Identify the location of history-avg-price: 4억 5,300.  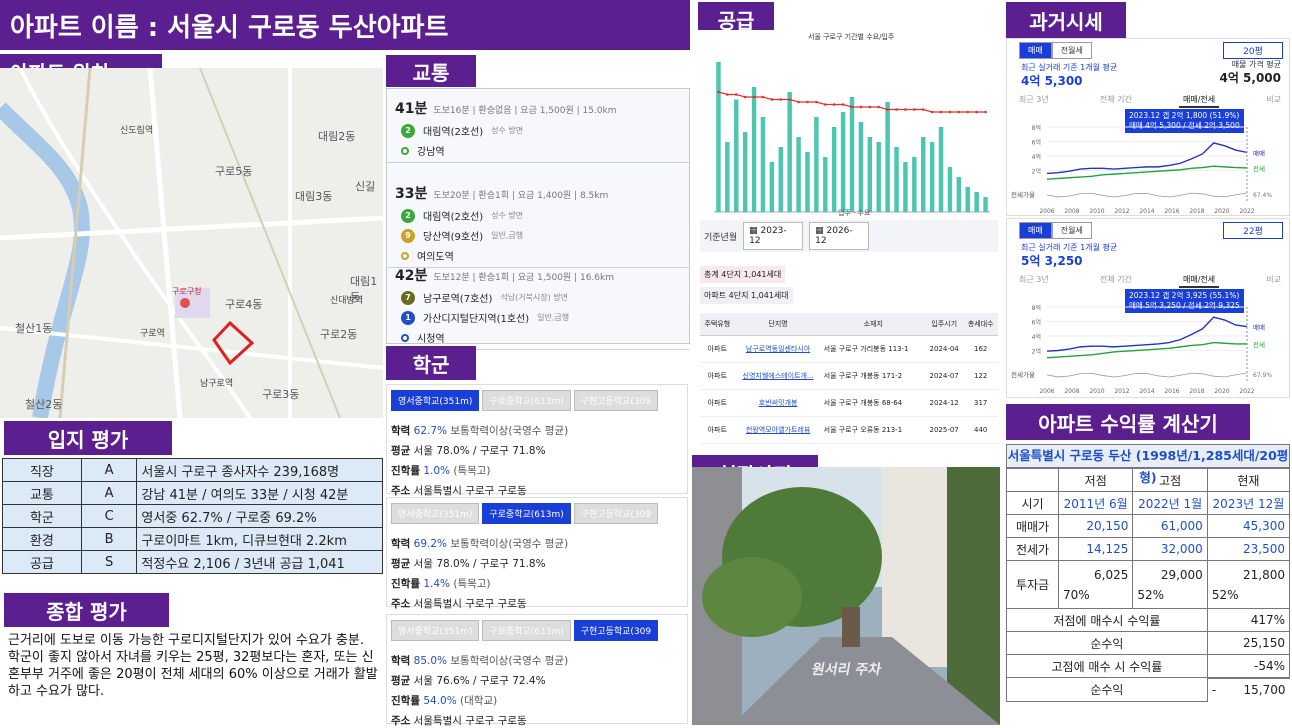
(1052, 81).